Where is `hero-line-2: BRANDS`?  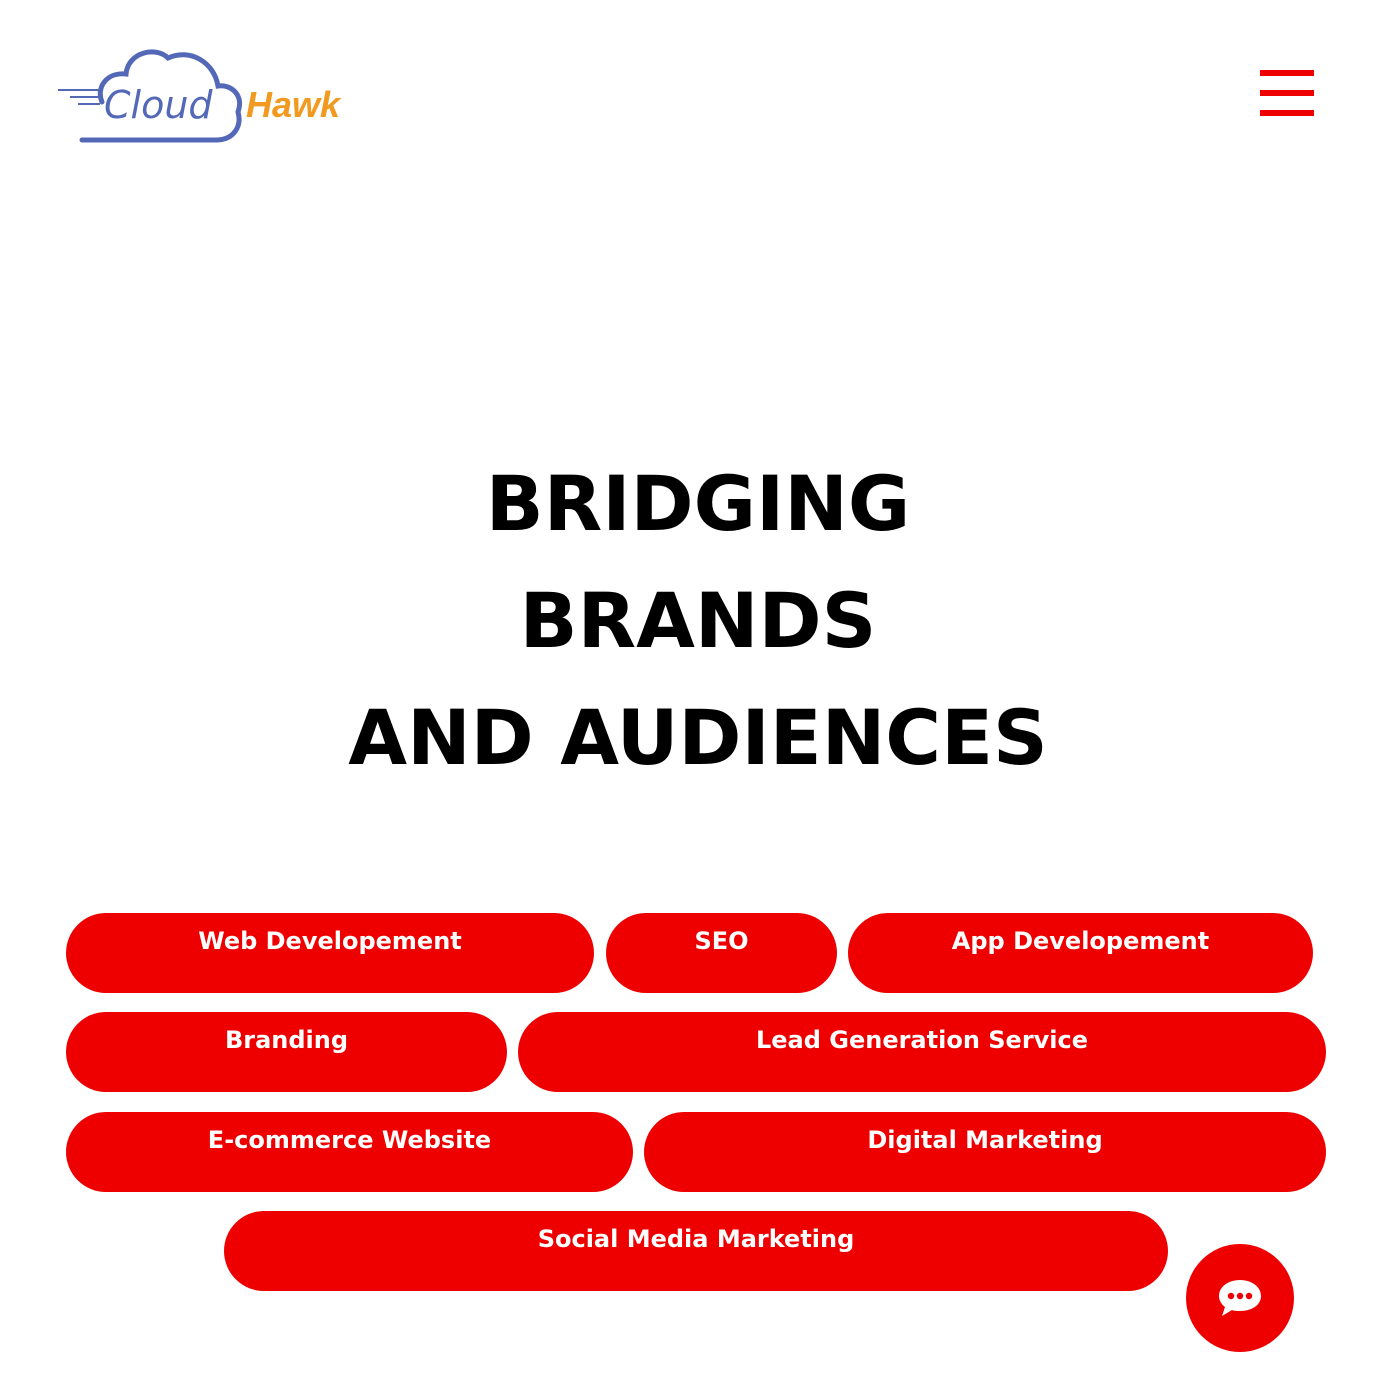
hero-line-2: BRANDS is located at coordinates (698, 620).